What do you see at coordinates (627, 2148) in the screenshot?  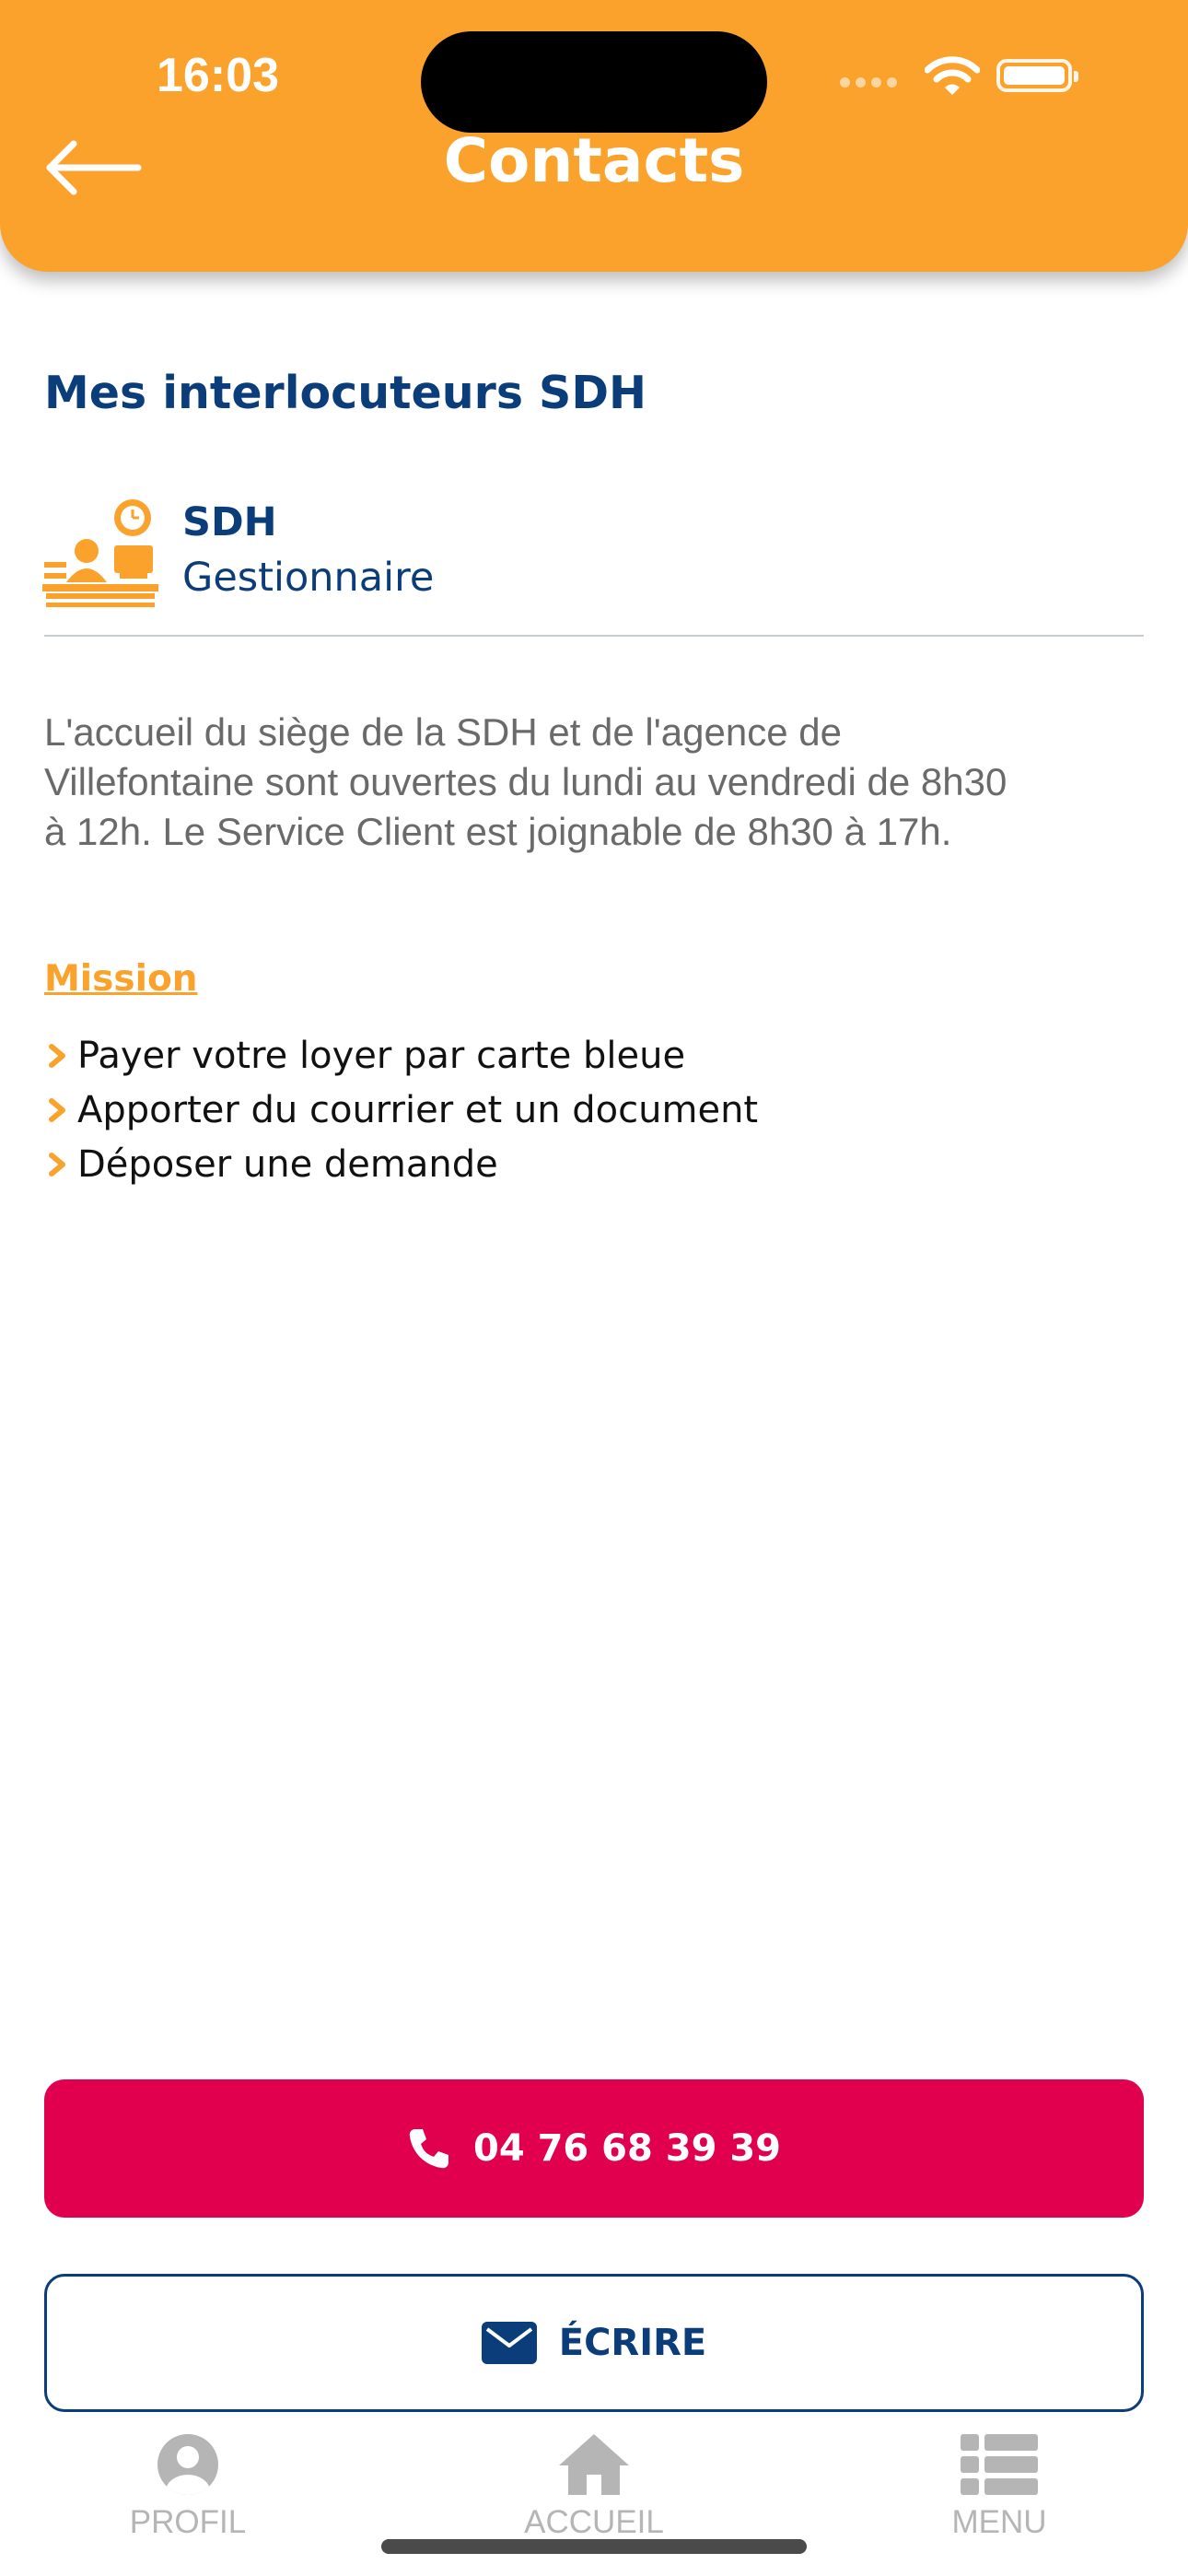 I see `call-button-label: 04 76 68 39 39` at bounding box center [627, 2148].